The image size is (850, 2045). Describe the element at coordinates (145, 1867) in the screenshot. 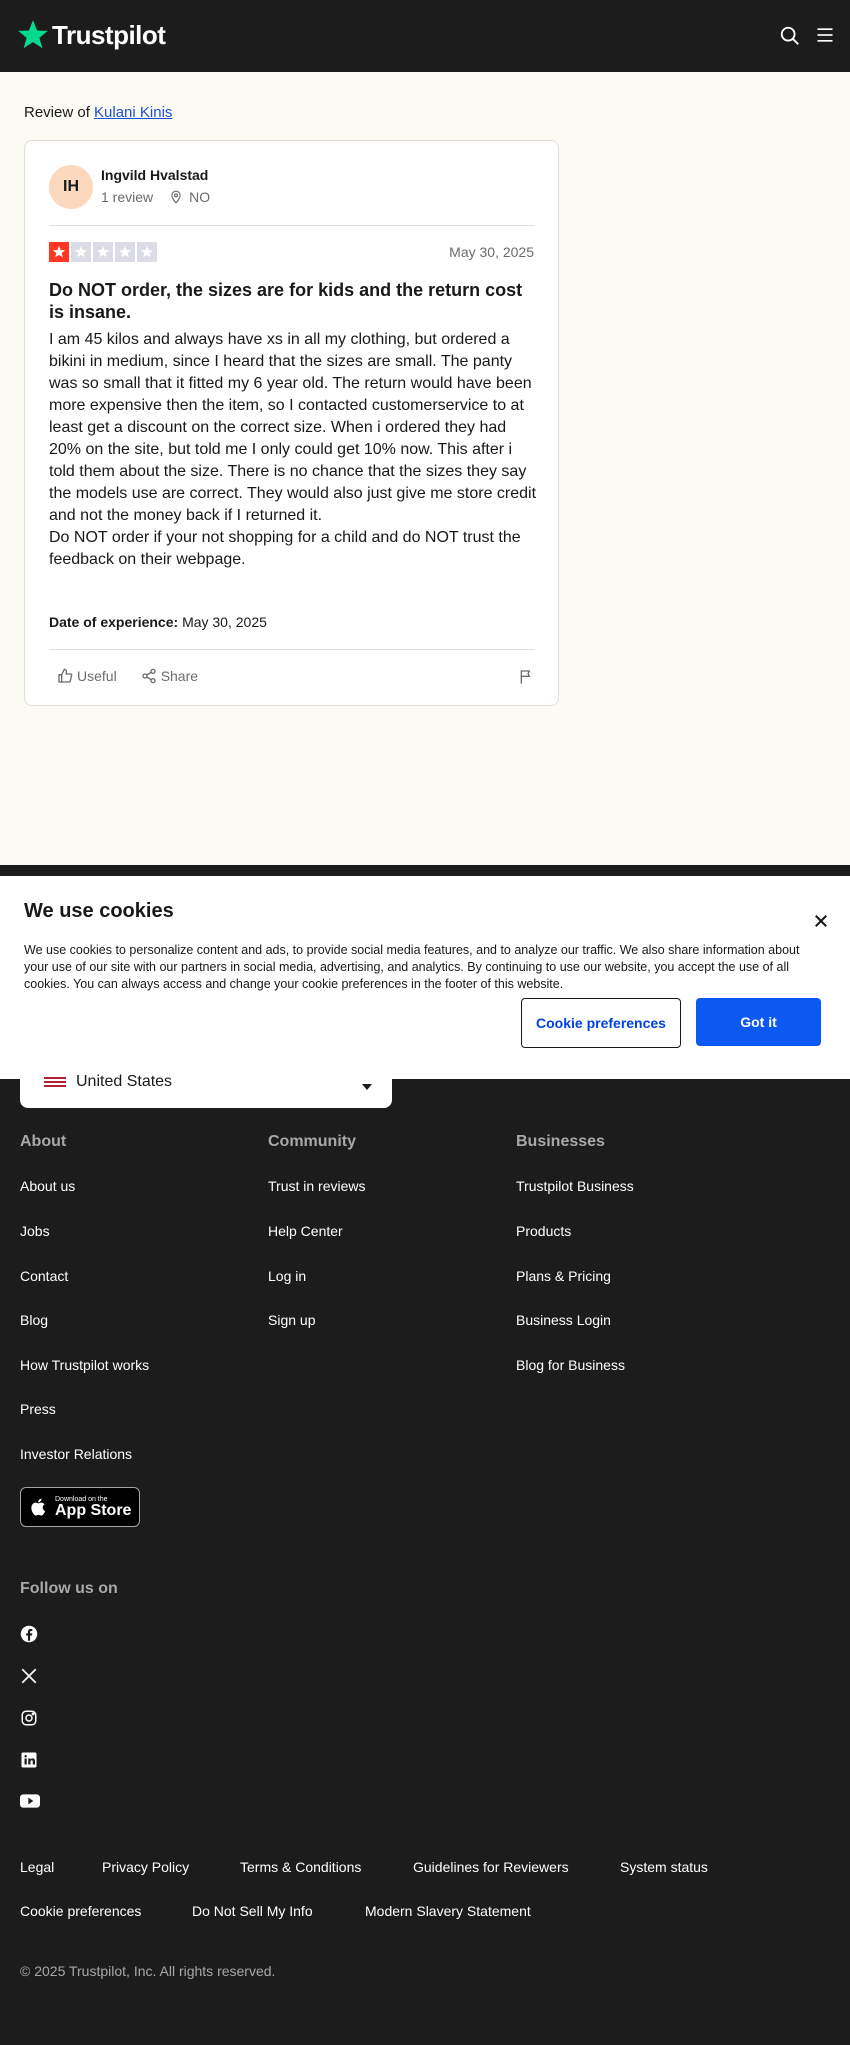

I see `legal-link: Privacy Policy` at that location.